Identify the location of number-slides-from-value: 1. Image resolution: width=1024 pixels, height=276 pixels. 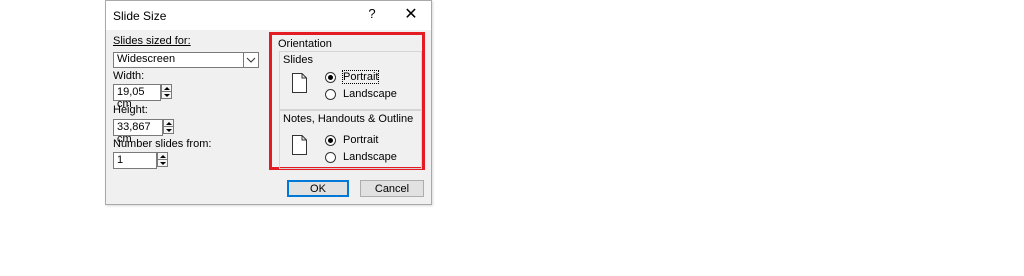
(120, 160).